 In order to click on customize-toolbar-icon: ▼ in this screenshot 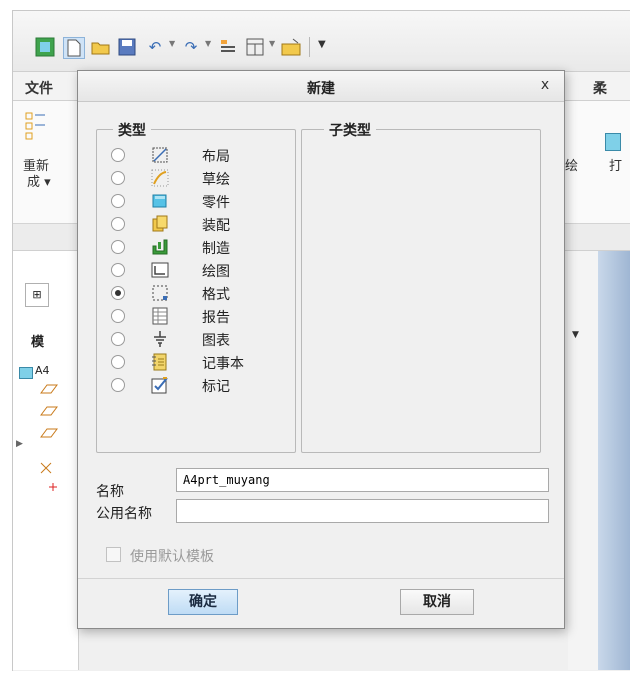, I will do `click(322, 44)`.